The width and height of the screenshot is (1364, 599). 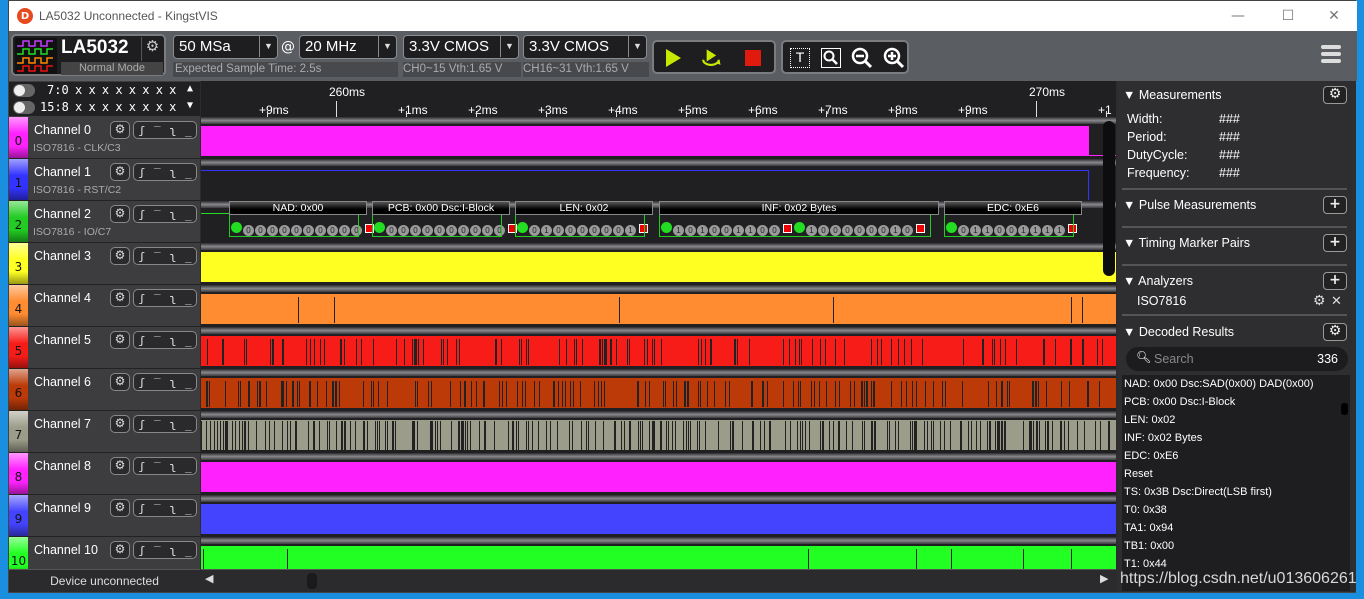 I want to click on decoded-result-item: NAD: 0x00 Dsc:SAD(0x00) DAD(0x00), so click(x=1219, y=384).